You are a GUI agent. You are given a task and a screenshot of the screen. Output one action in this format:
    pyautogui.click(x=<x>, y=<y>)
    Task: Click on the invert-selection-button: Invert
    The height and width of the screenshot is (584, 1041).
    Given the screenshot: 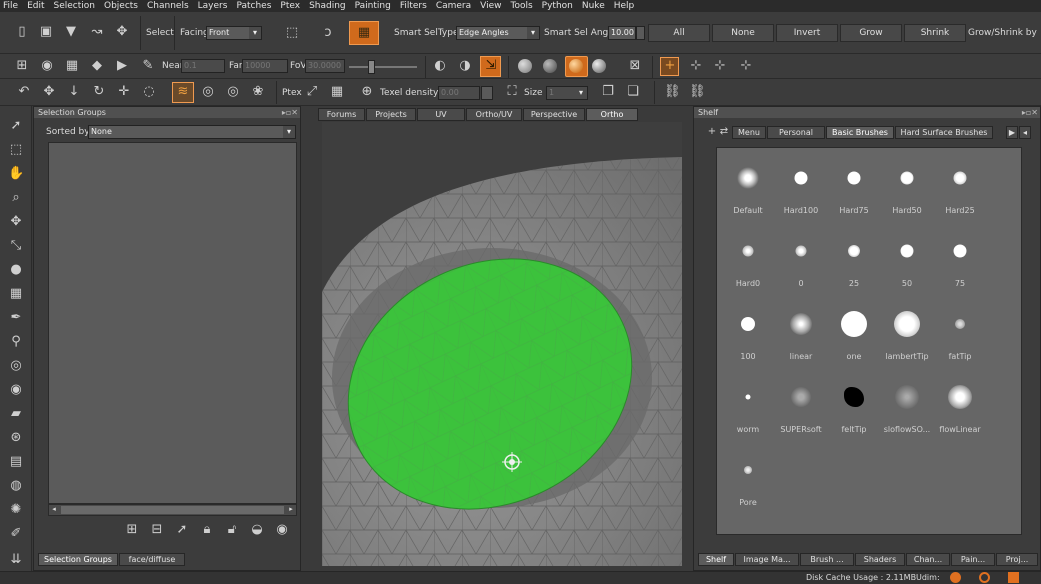 What is the action you would take?
    pyautogui.click(x=807, y=33)
    